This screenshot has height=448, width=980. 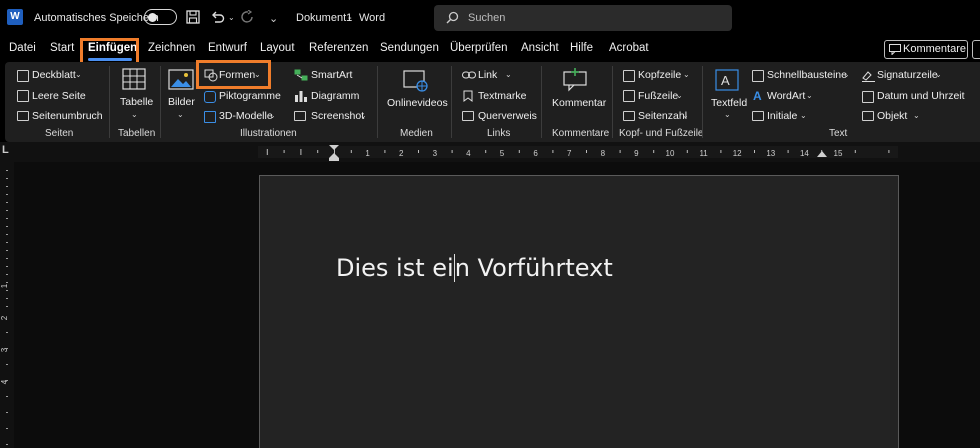 What do you see at coordinates (786, 96) in the screenshot?
I see `wordart-button: WordArt` at bounding box center [786, 96].